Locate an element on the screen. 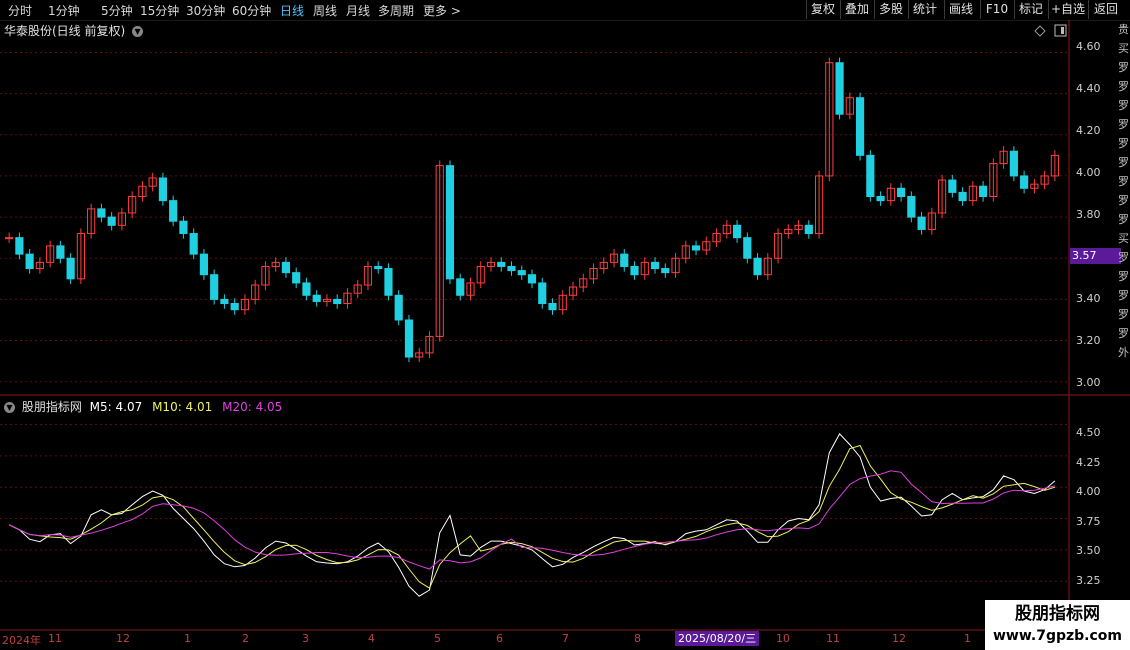  chevron-down-icon: ▼ is located at coordinates (9, 407).